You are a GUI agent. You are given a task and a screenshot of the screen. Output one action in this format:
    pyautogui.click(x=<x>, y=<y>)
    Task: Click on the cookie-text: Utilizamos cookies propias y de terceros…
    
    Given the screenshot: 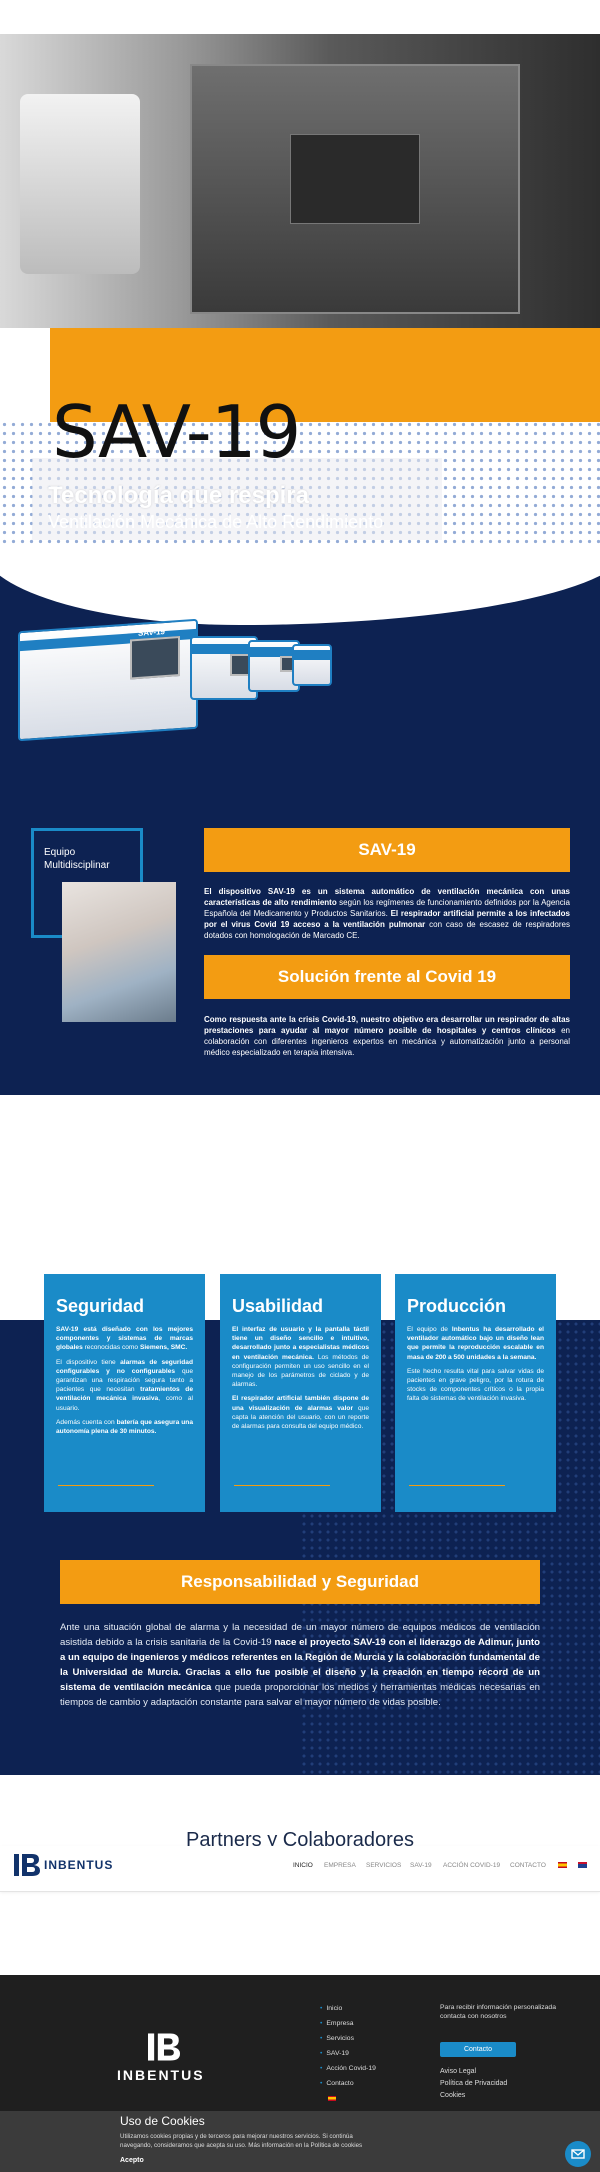 What is the action you would take?
    pyautogui.click(x=241, y=2141)
    